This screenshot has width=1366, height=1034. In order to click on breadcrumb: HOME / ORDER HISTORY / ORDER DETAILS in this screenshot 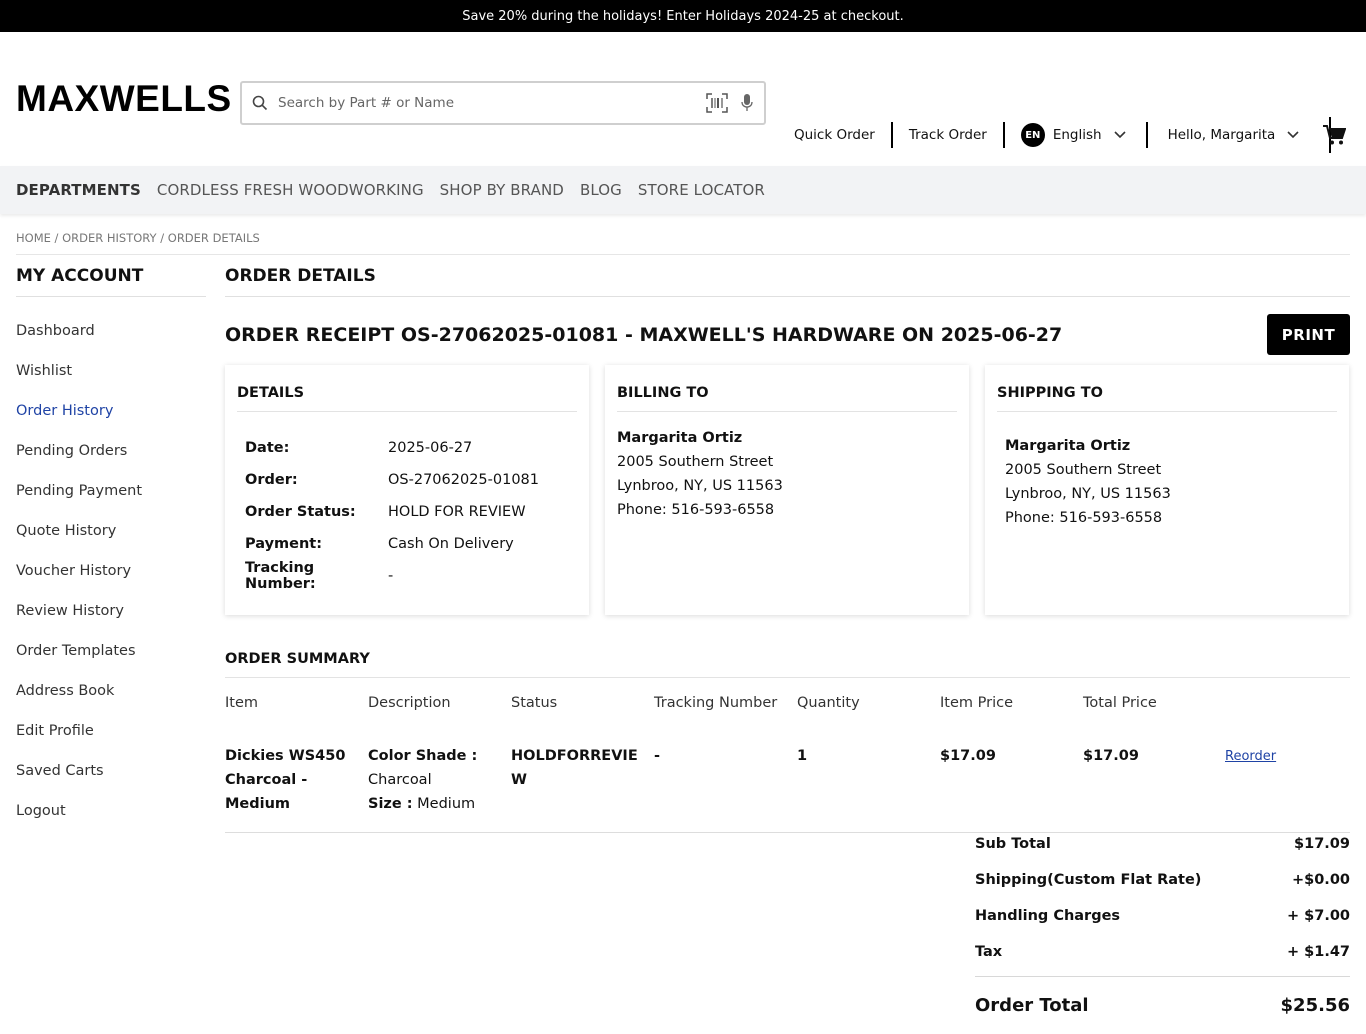, I will do `click(138, 238)`.